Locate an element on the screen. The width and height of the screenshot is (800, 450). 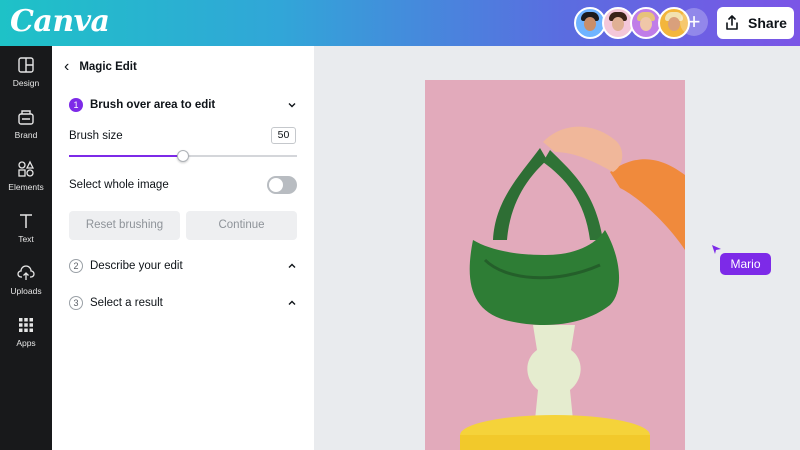
chevron-left-icon: ‹ is located at coordinates (67, 66).